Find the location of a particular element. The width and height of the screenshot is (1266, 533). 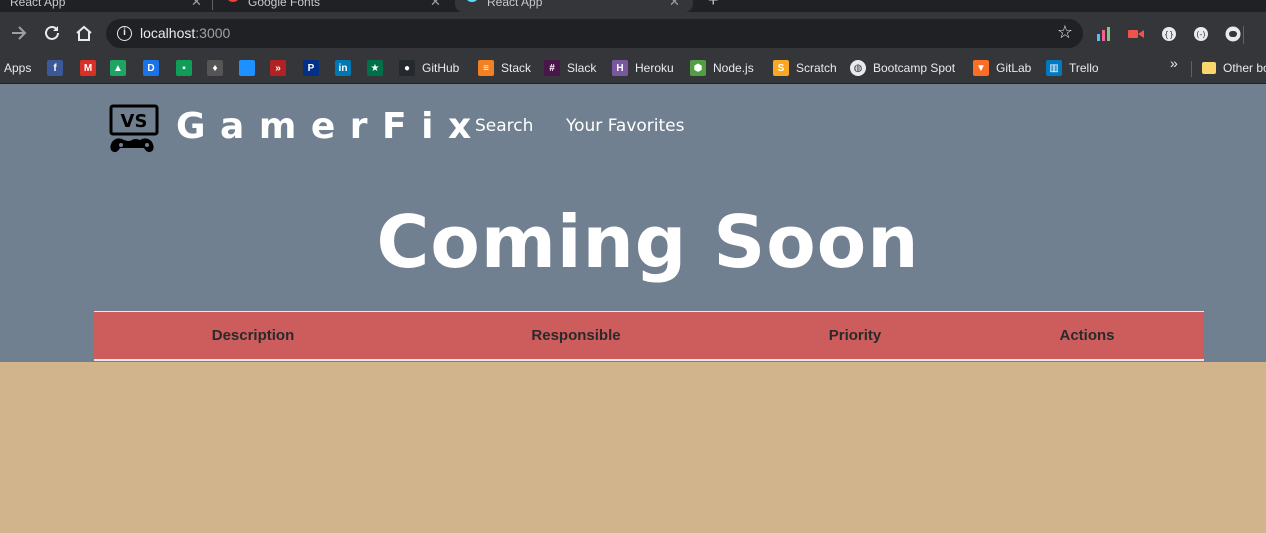

bookmark-paypal: P is located at coordinates (311, 68).